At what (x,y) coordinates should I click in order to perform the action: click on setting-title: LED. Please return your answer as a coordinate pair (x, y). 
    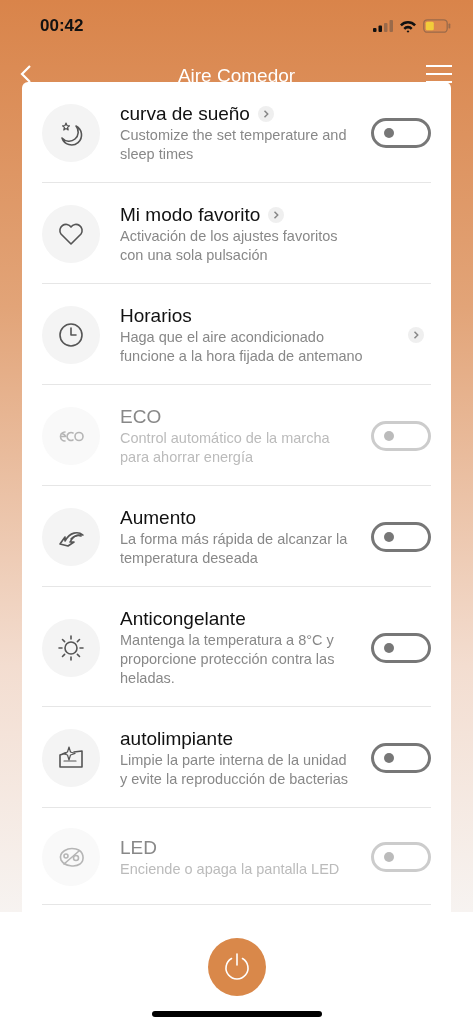
    Looking at the image, I should click on (138, 847).